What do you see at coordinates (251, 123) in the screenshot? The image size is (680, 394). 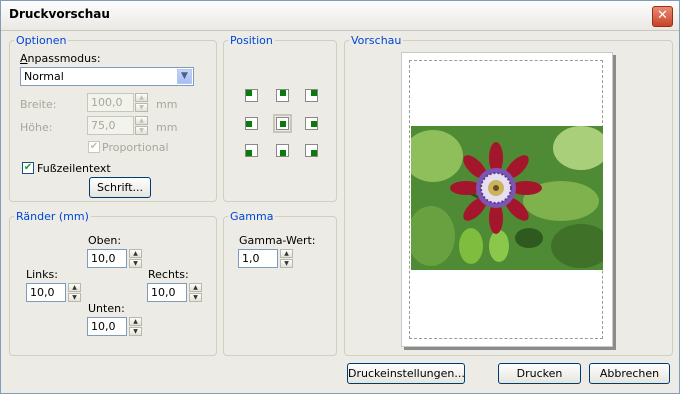 I see `position-middle-left` at bounding box center [251, 123].